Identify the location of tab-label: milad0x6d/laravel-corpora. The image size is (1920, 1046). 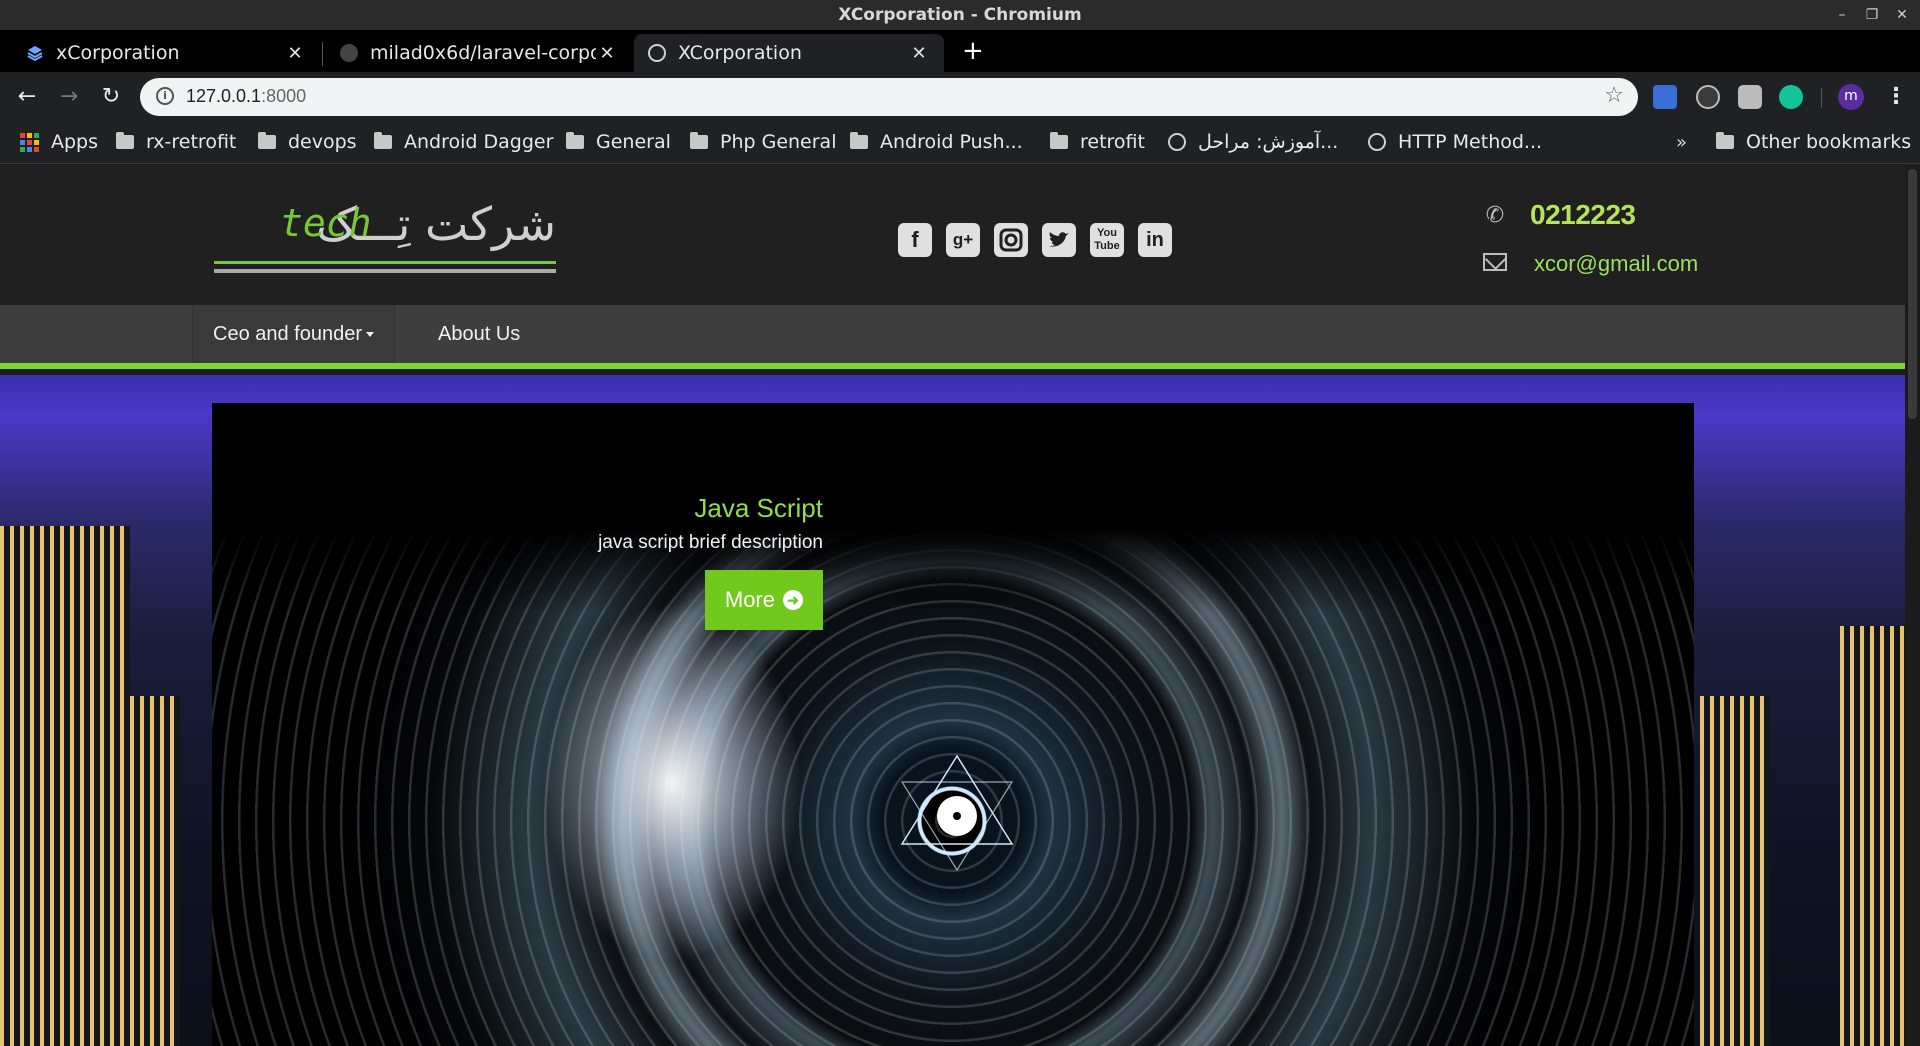
(483, 53).